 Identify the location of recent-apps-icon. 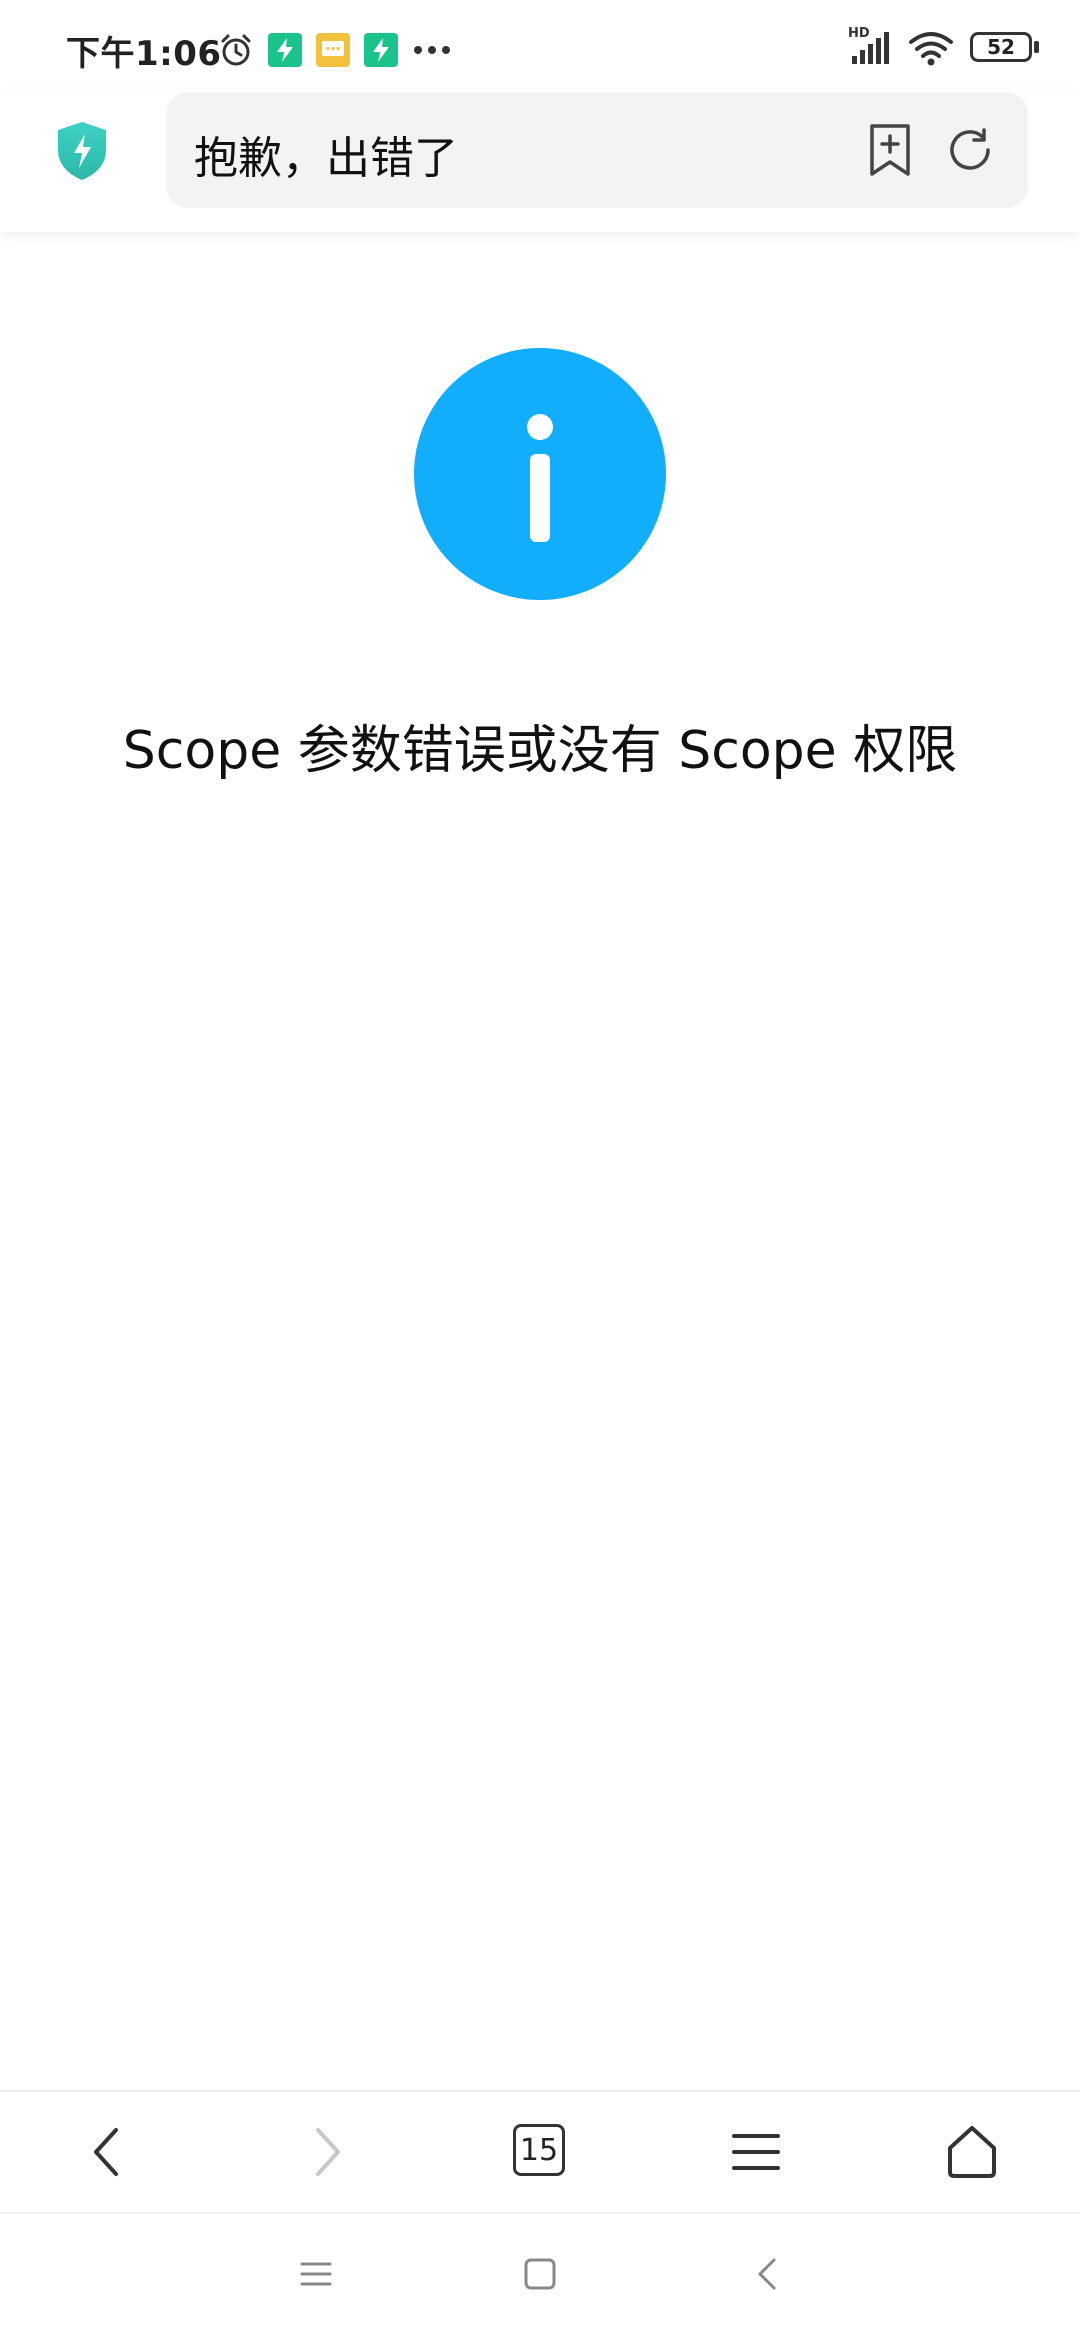
(316, 2274).